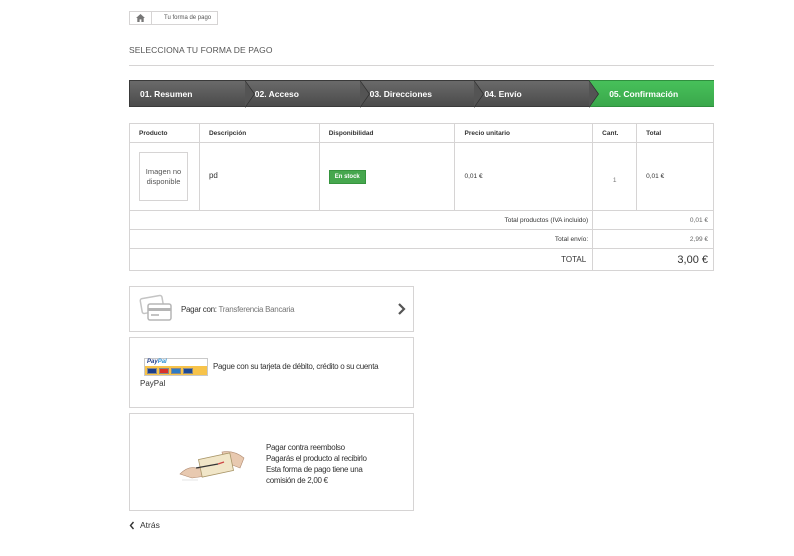 Image resolution: width=794 pixels, height=556 pixels. Describe the element at coordinates (361, 239) in the screenshot. I see `total-shipping-label: Total envío:` at that location.